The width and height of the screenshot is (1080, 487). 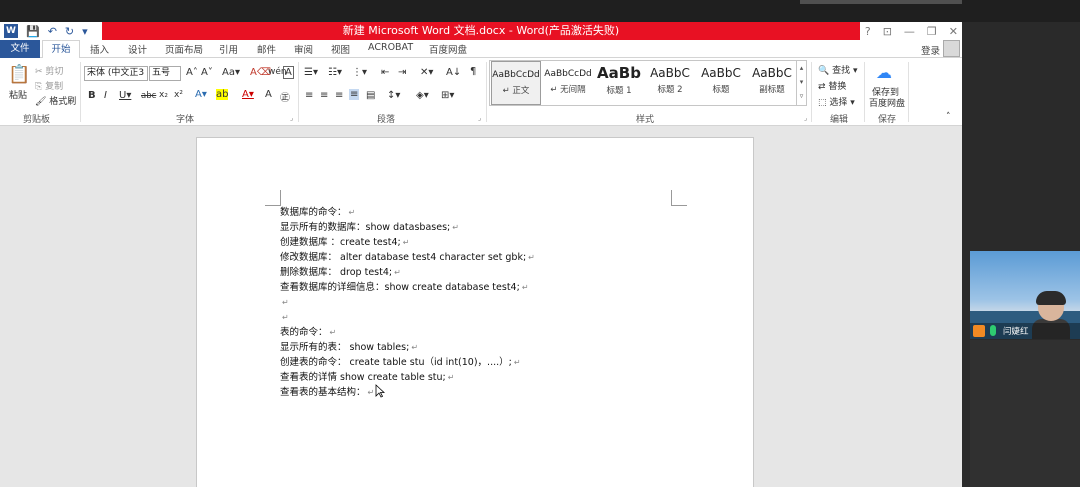 What do you see at coordinates (670, 83) in the screenshot?
I see `style-heading-2: AaBbC 标题 2` at bounding box center [670, 83].